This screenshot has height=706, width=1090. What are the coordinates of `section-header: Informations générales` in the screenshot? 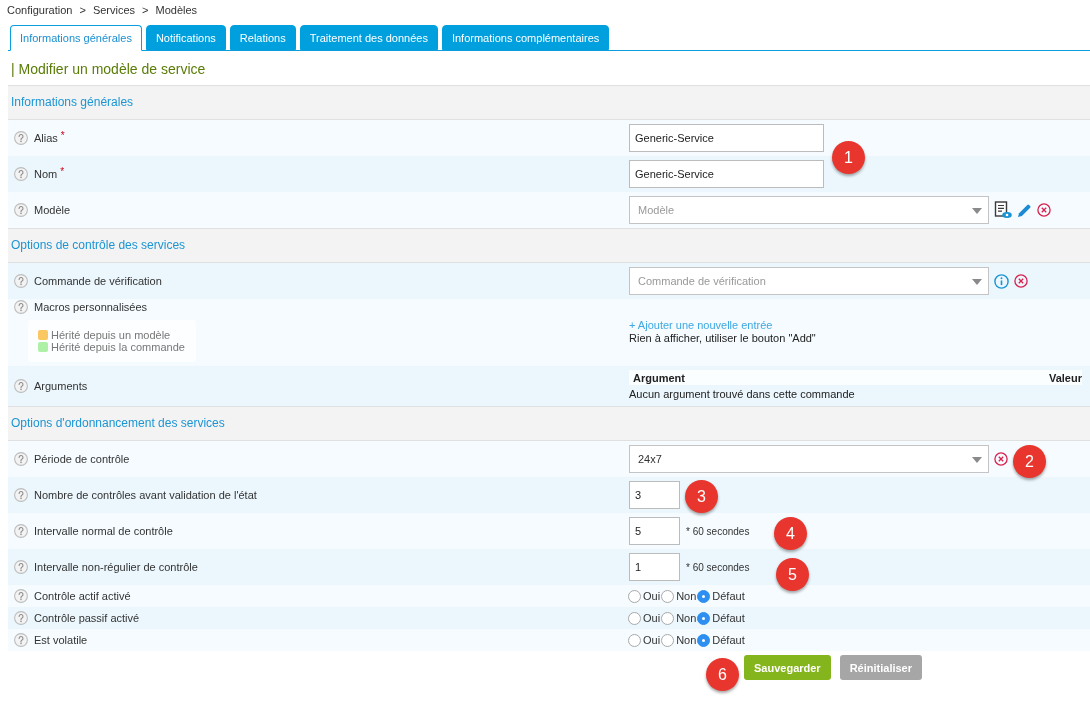 It's located at (549, 102).